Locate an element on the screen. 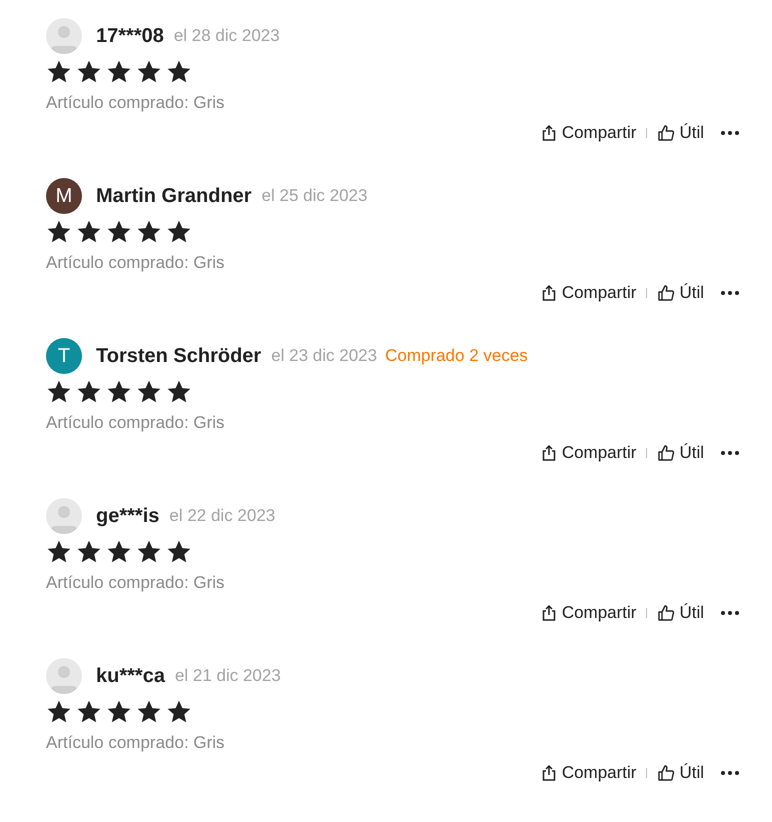 The width and height of the screenshot is (772, 822). reviewer-name: ge***is is located at coordinates (128, 516).